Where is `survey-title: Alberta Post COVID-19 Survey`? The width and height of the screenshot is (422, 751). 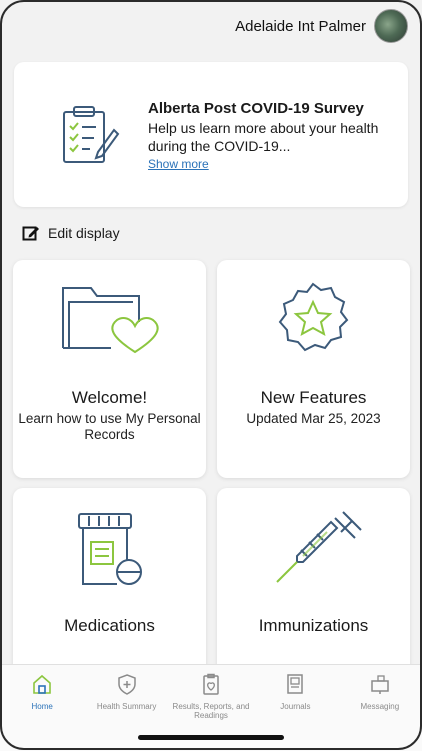
survey-title: Alberta Post COVID-19 Survey is located at coordinates (256, 108).